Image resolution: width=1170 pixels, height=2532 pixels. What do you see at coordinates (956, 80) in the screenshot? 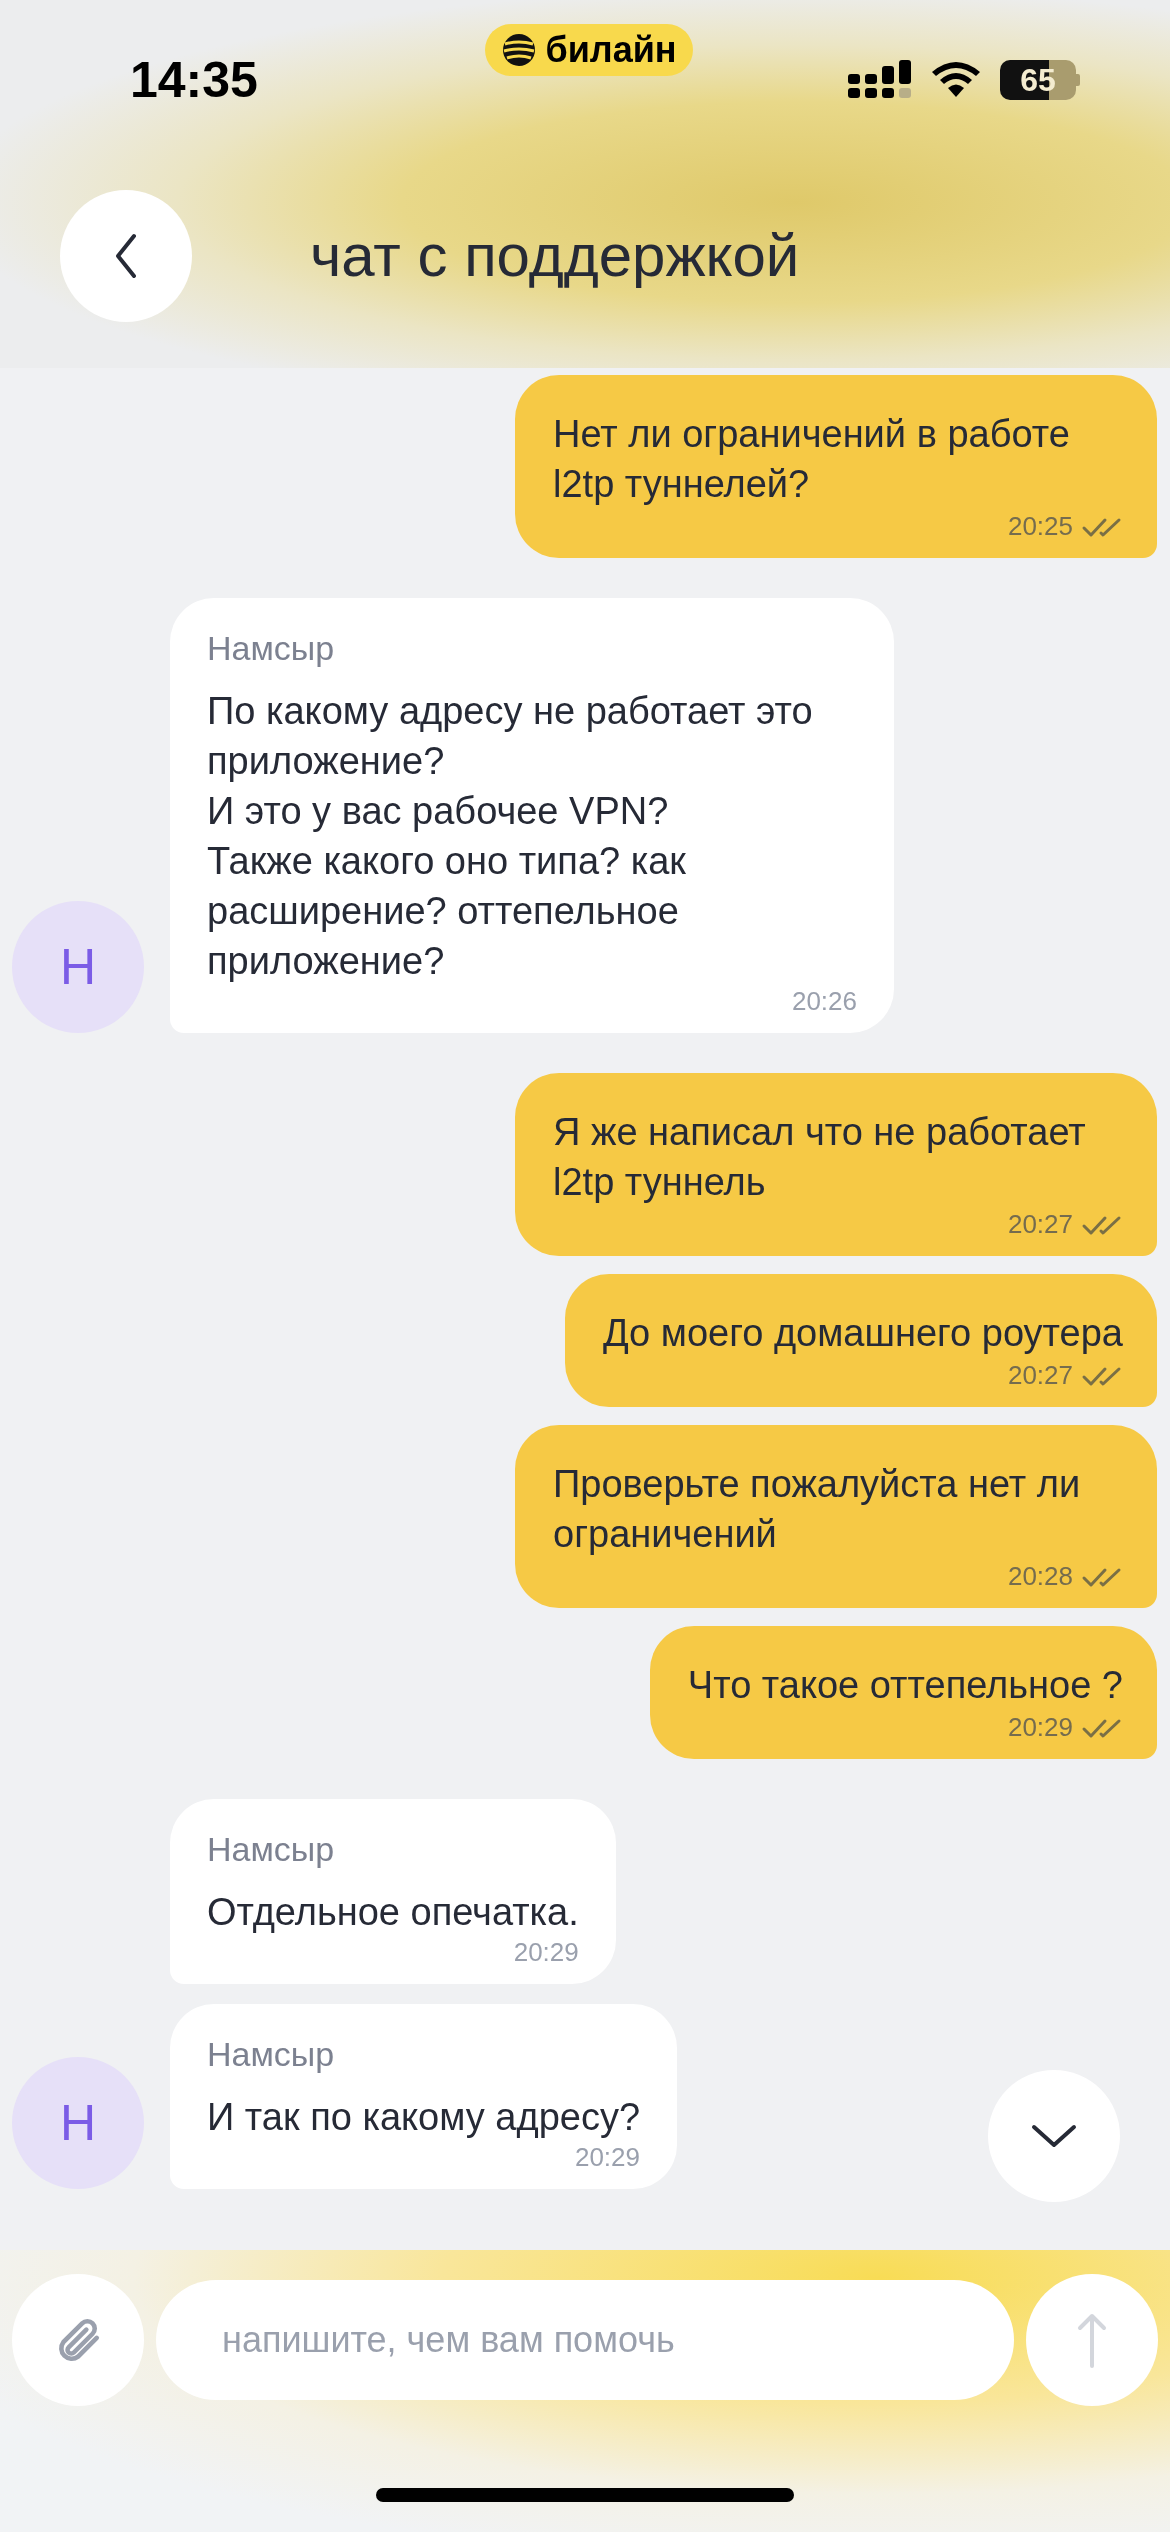
I see `wifi-icon` at bounding box center [956, 80].